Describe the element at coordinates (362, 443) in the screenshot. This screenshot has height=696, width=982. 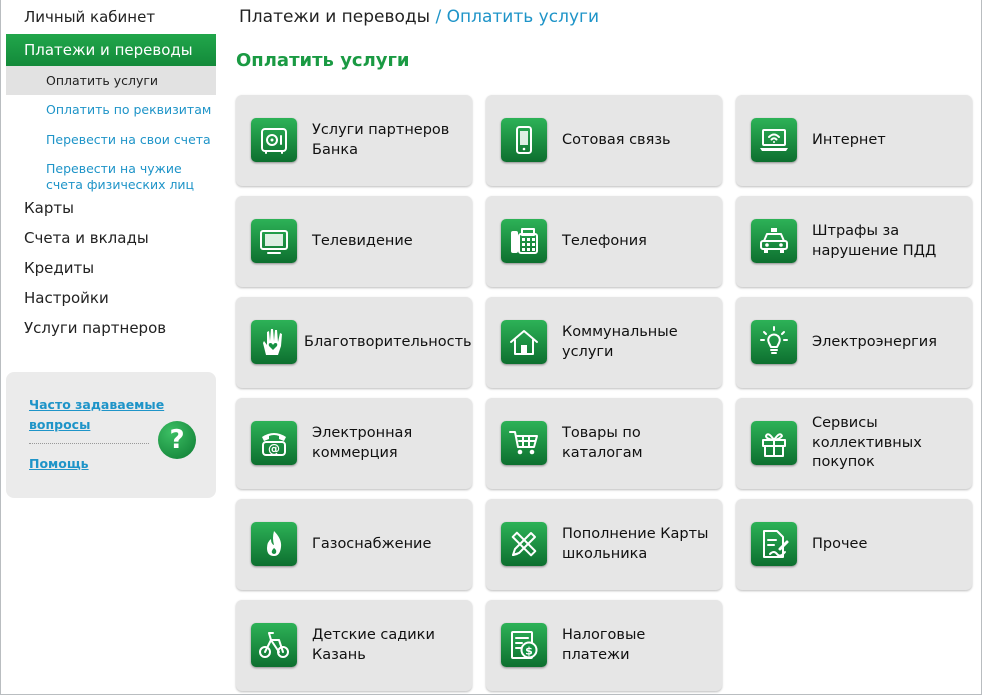
I see `service-label: Электронная коммерция` at that location.